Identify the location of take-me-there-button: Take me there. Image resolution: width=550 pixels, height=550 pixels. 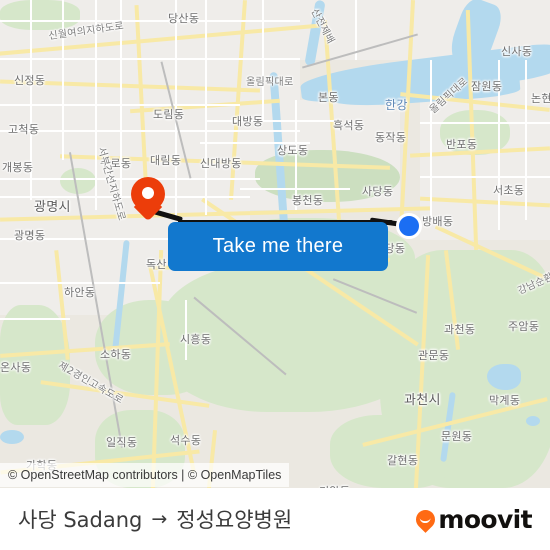
(278, 246).